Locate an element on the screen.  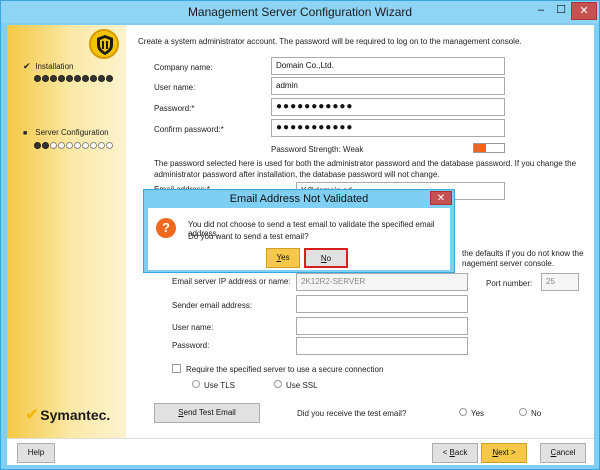
question-icon: ? is located at coordinates (166, 228).